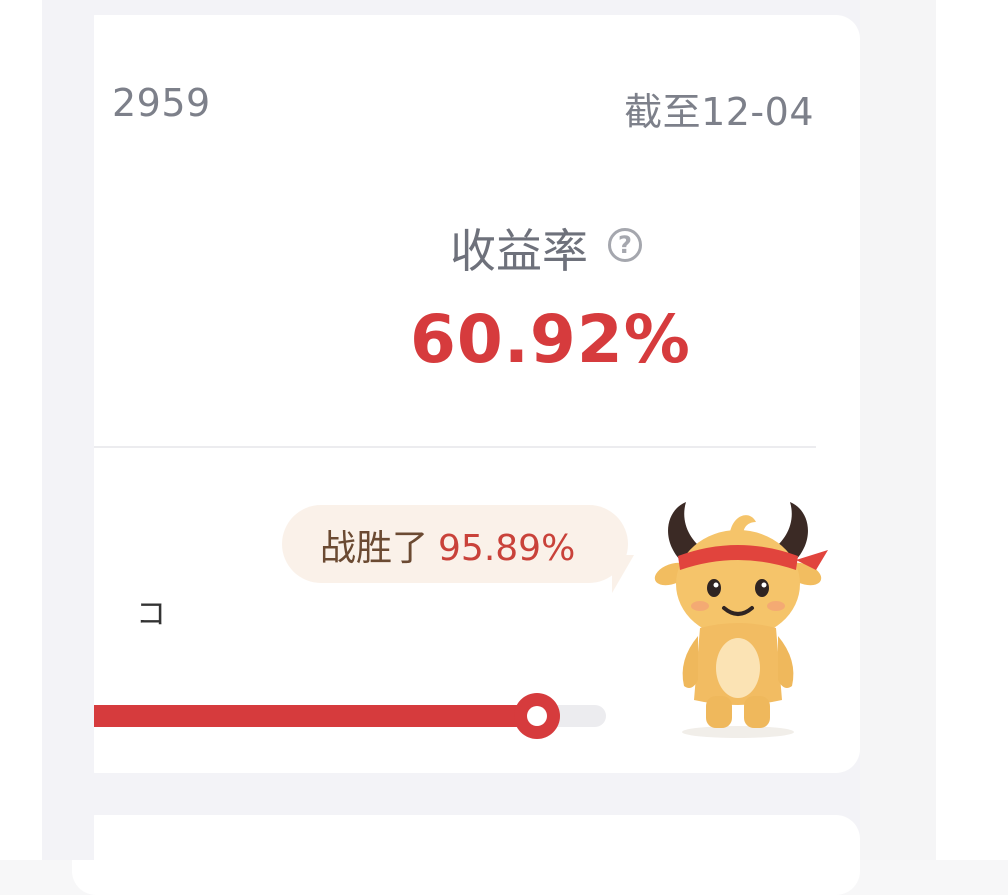 The height and width of the screenshot is (895, 1008). Describe the element at coordinates (719, 112) in the screenshot. I see `as-of-date: 截至12-04` at that location.